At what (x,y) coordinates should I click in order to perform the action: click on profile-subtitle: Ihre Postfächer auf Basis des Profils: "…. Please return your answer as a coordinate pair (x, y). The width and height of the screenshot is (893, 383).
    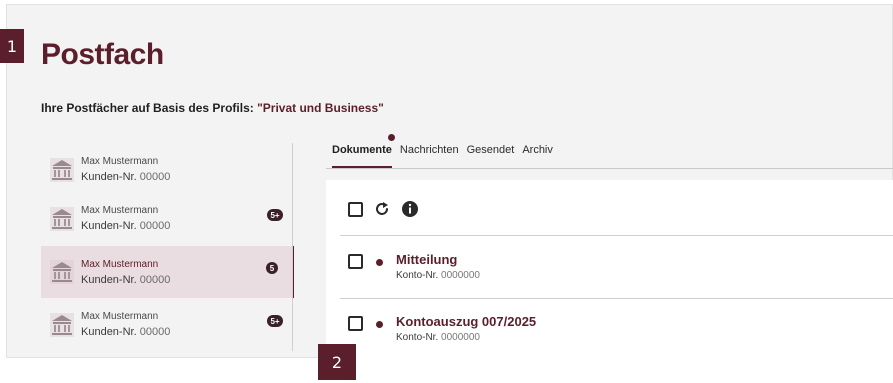
    Looking at the image, I should click on (212, 108).